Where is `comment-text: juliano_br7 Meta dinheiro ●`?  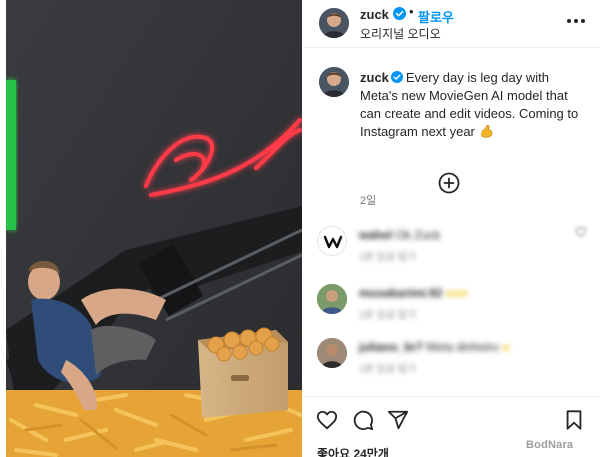 comment-text: juliano_br7 Meta dinheiro ● is located at coordinates (434, 347).